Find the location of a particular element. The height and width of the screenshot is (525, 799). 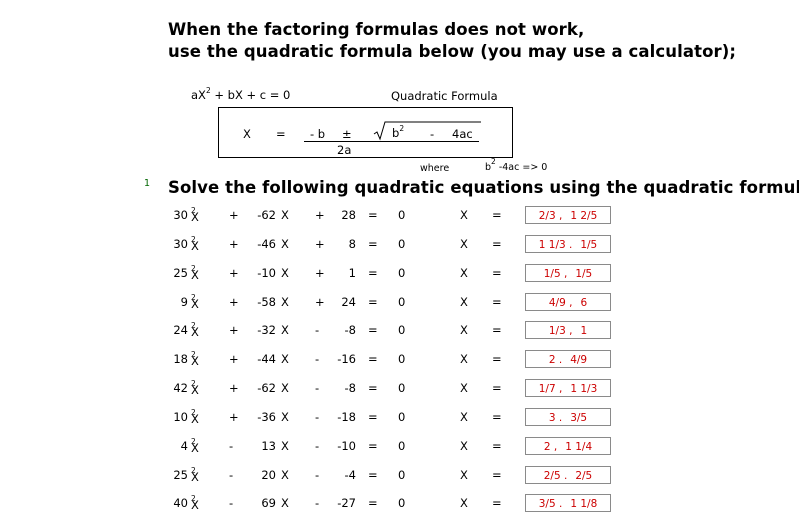

equation-row: 18 X 2 + -44 X - -16 = 0 X = is located at coordinates (399, 359).